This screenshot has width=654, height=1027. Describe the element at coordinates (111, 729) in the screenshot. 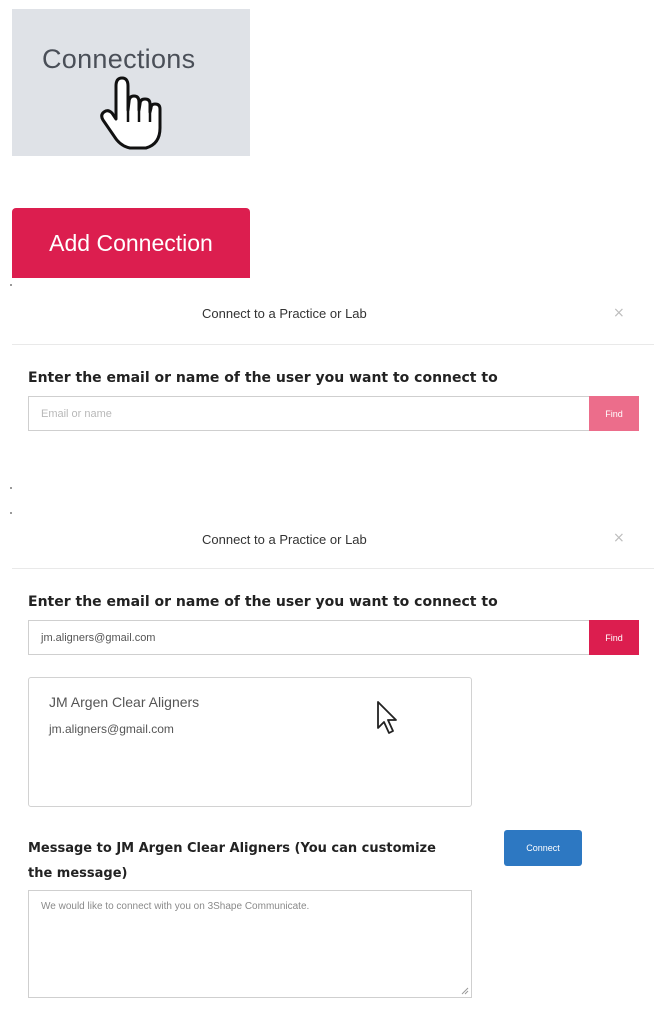

I see `result-email: jm.aligners@gmail.com` at that location.